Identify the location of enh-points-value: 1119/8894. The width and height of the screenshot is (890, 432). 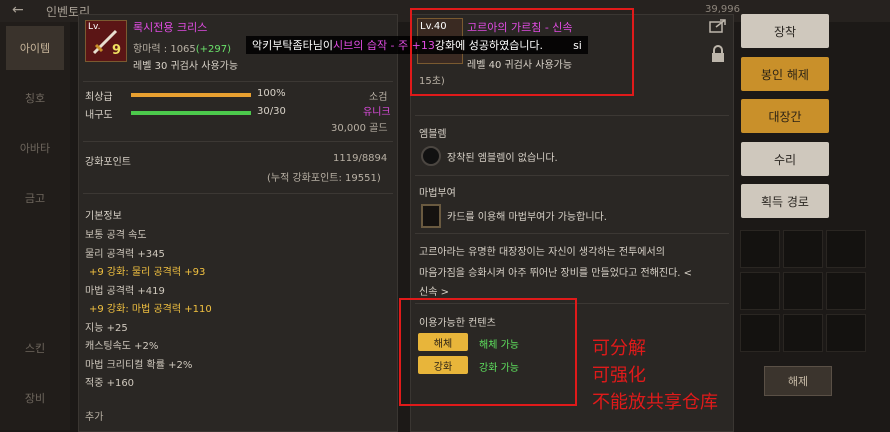
(360, 158).